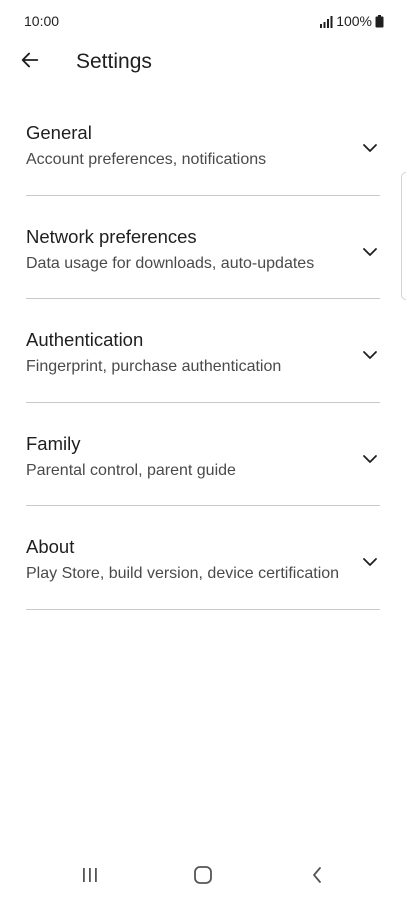 The image size is (406, 902). I want to click on battery-percent: 100%, so click(354, 21).